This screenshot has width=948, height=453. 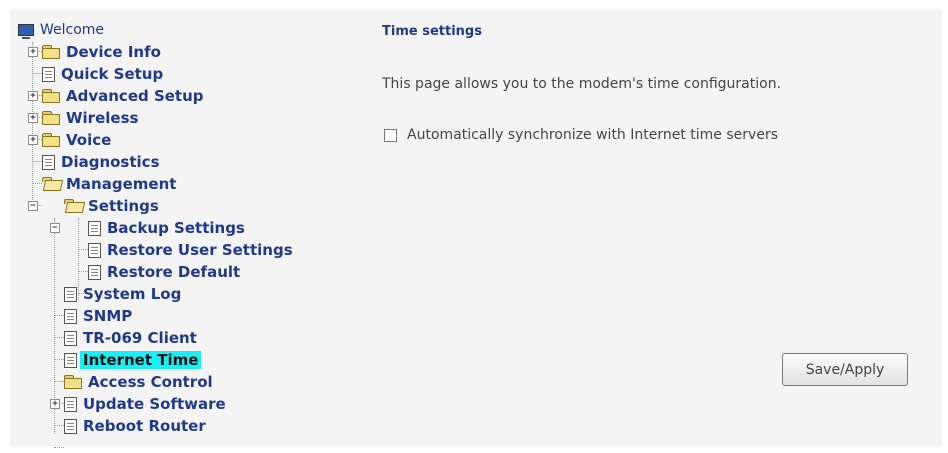 I want to click on tree-item-management: Management, so click(x=110, y=184).